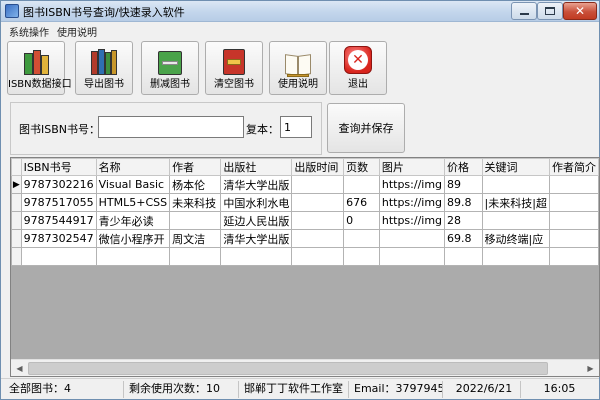 The width and height of the screenshot is (600, 400). What do you see at coordinates (296, 127) in the screenshot?
I see `copies-input` at bounding box center [296, 127].